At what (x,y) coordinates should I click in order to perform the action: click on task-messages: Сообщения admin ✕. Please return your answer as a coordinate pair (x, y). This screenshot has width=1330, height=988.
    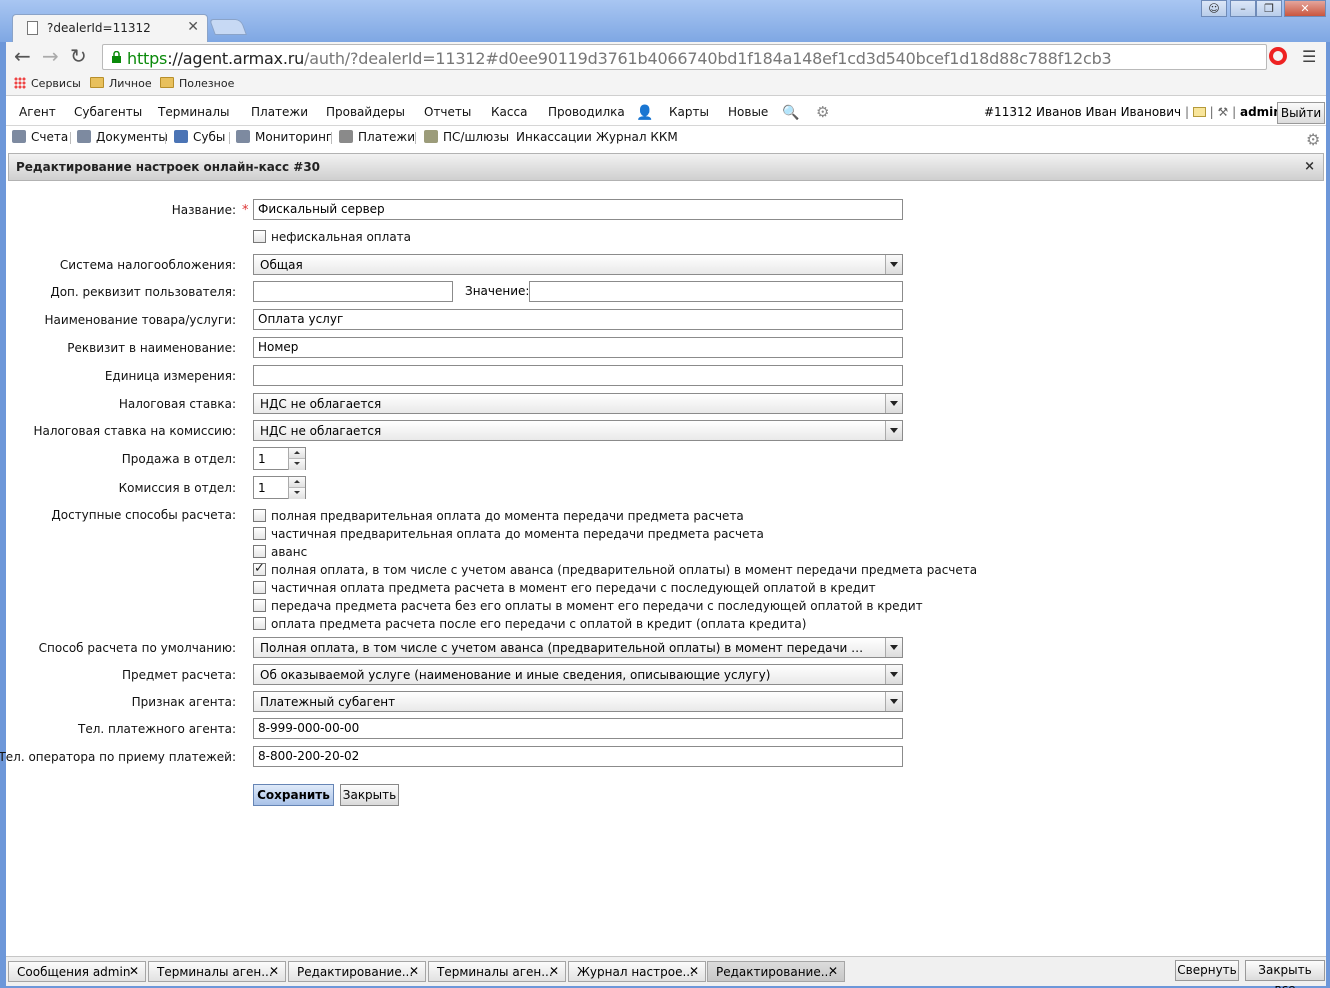
    Looking at the image, I should click on (77, 971).